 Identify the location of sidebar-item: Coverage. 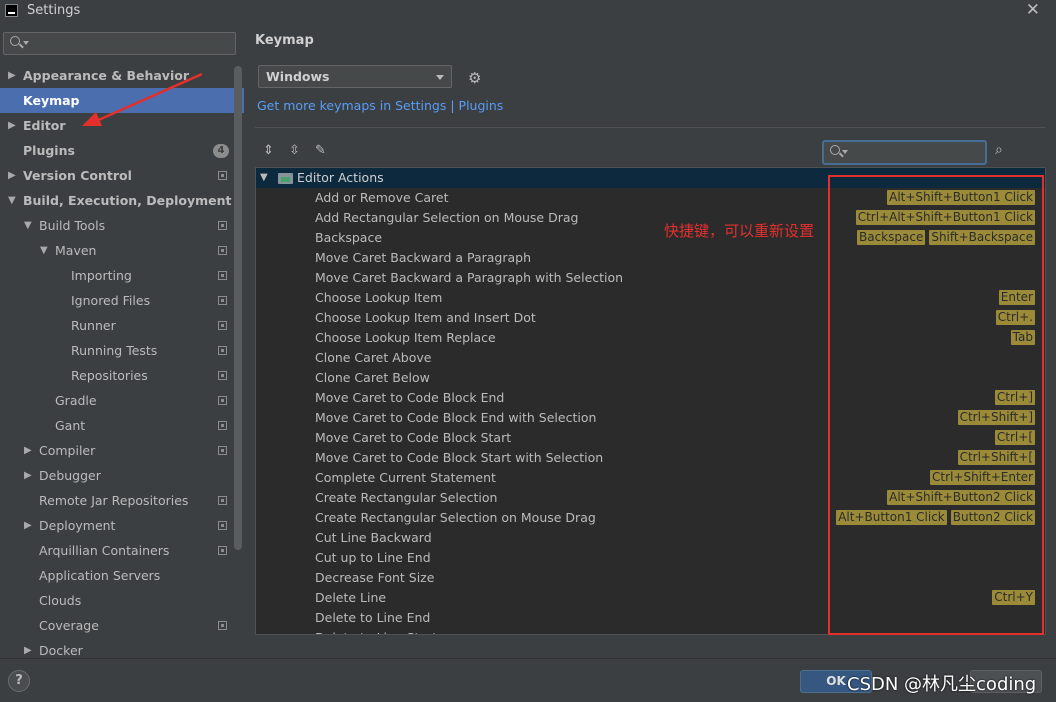
(122, 625).